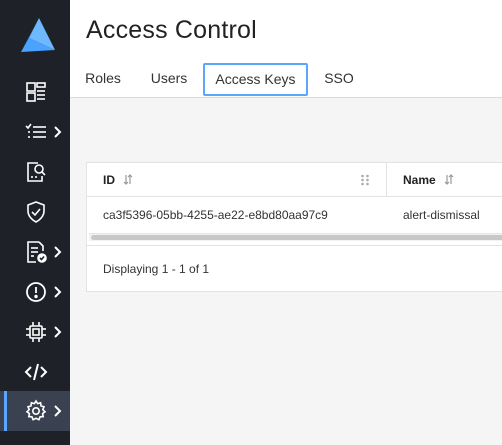  I want to click on page-title: Access Control, so click(171, 30).